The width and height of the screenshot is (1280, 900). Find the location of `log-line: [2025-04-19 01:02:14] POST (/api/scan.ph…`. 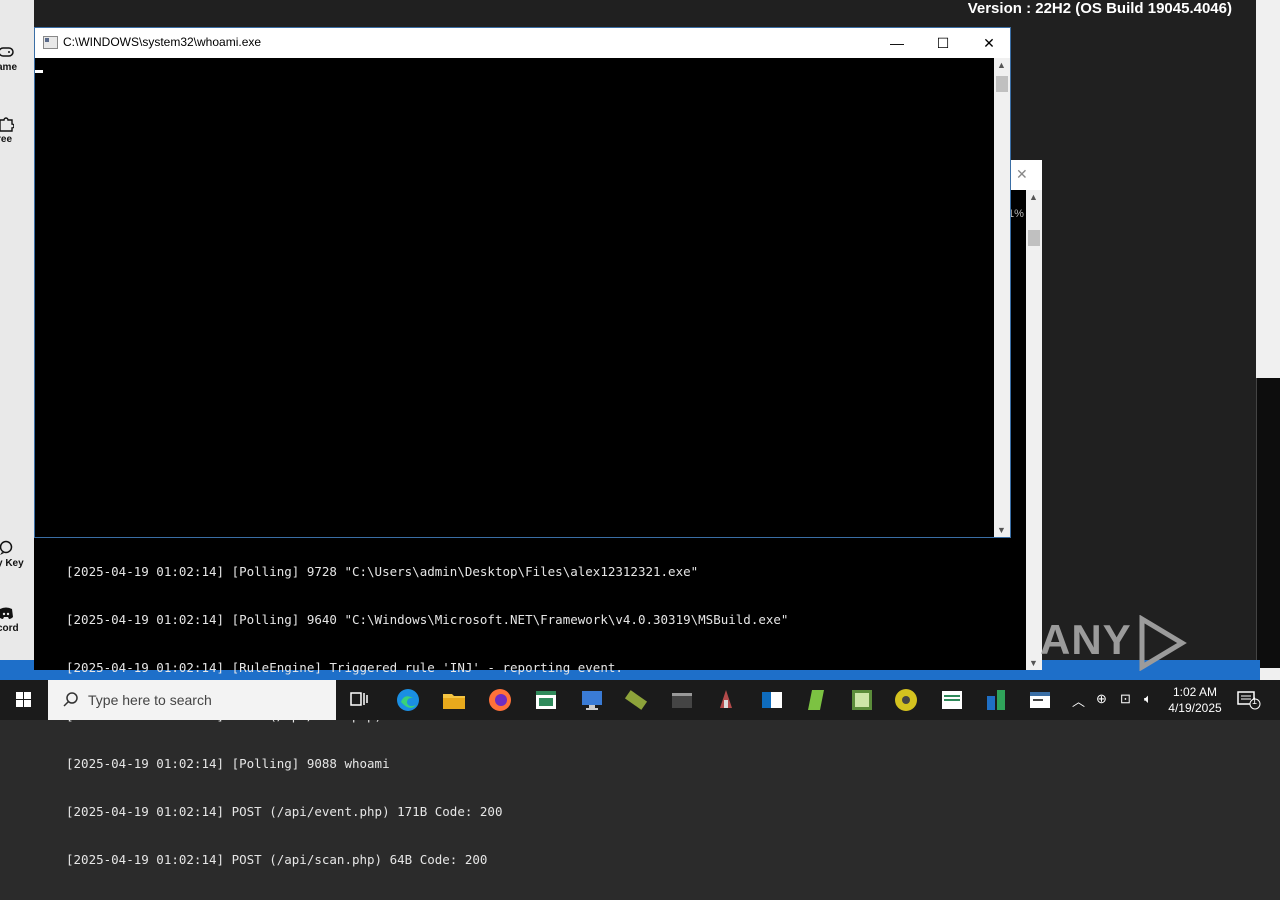

log-line: [2025-04-19 01:02:14] POST (/api/scan.ph… is located at coordinates (277, 859).